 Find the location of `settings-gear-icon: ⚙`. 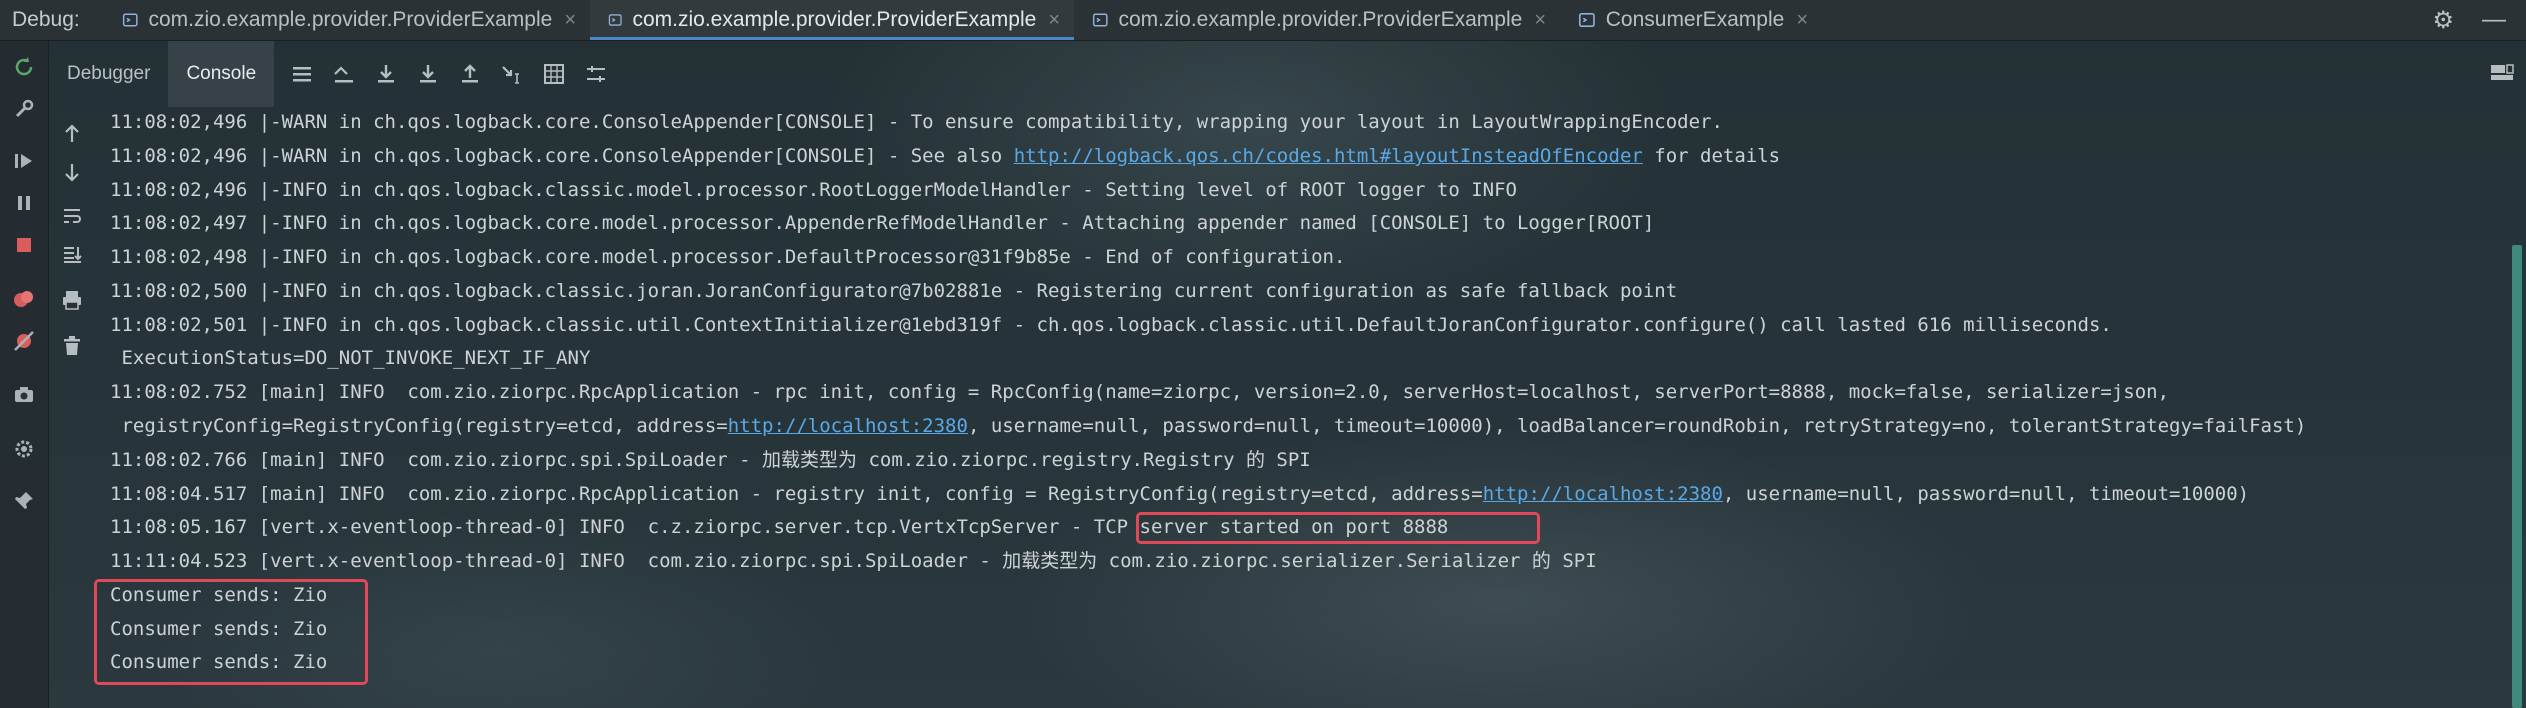

settings-gear-icon: ⚙ is located at coordinates (2443, 20).